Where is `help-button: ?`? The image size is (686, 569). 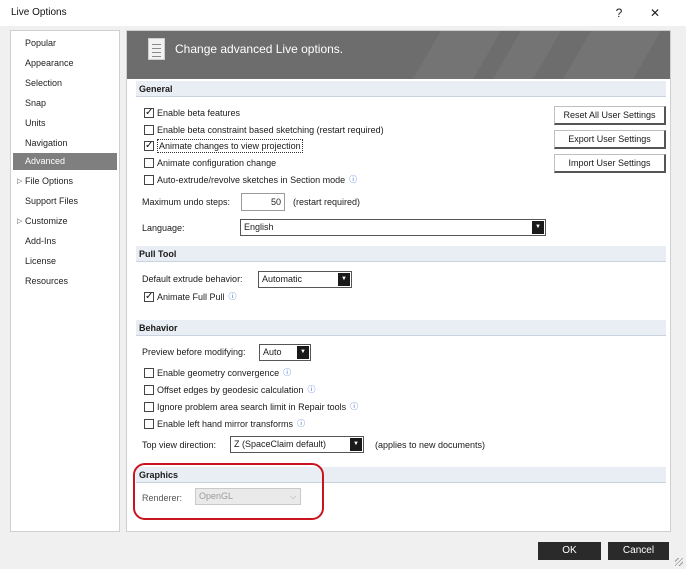 help-button: ? is located at coordinates (619, 13).